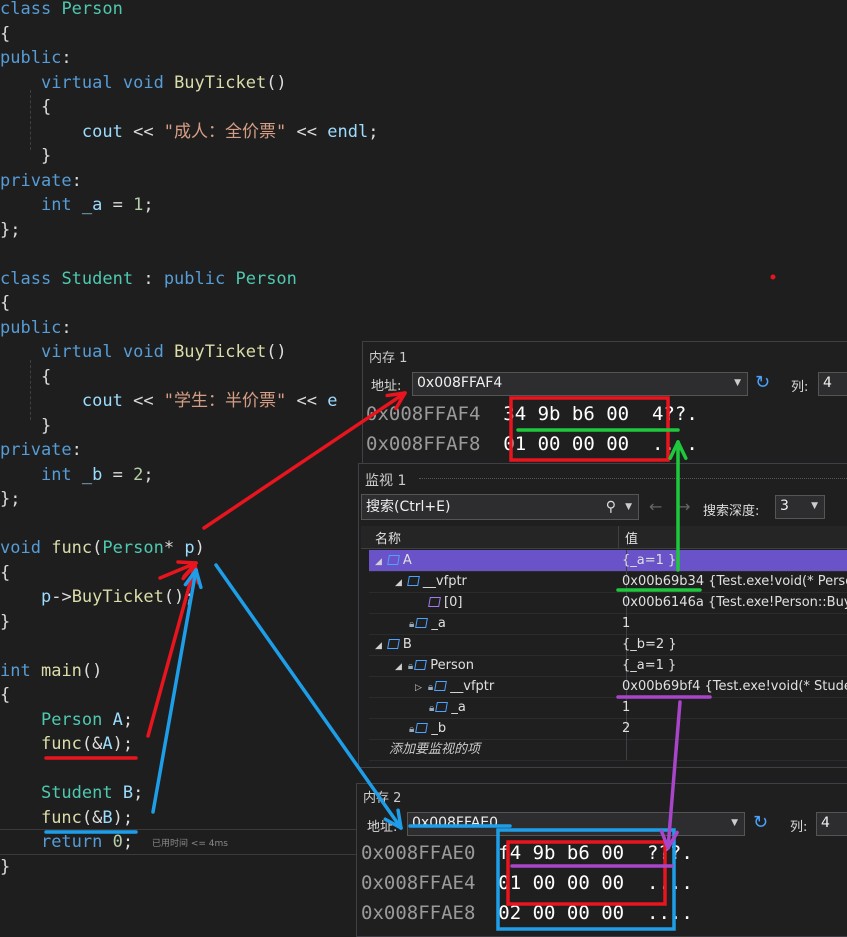 This screenshot has width=847, height=937. I want to click on code-line: class Student : public Person, so click(148, 279).